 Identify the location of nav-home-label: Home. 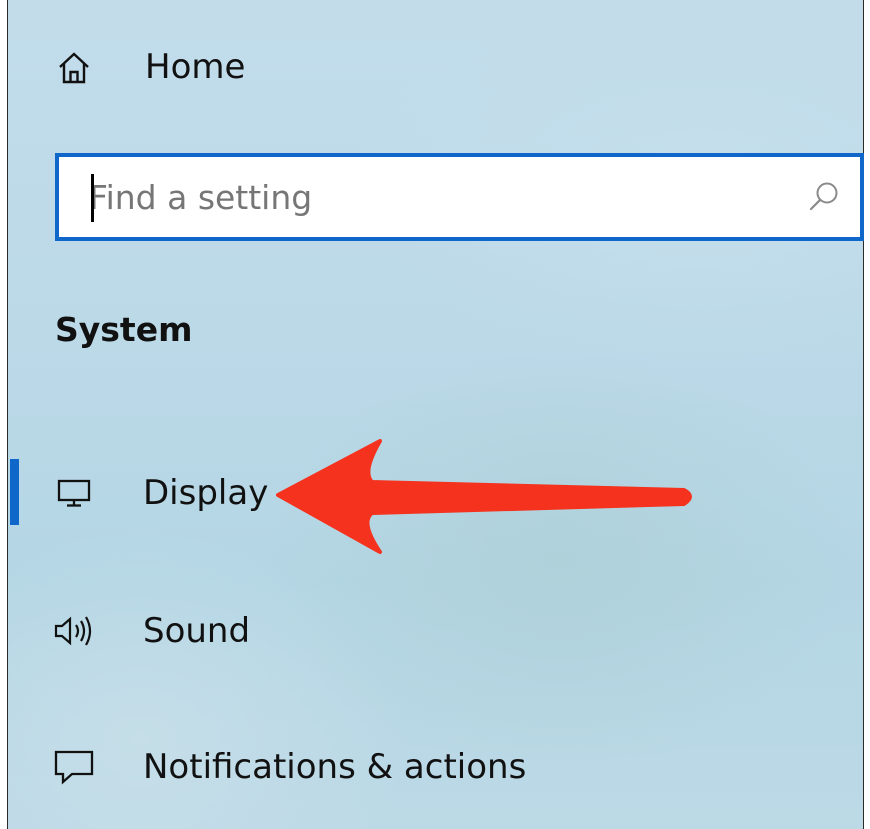
(195, 67).